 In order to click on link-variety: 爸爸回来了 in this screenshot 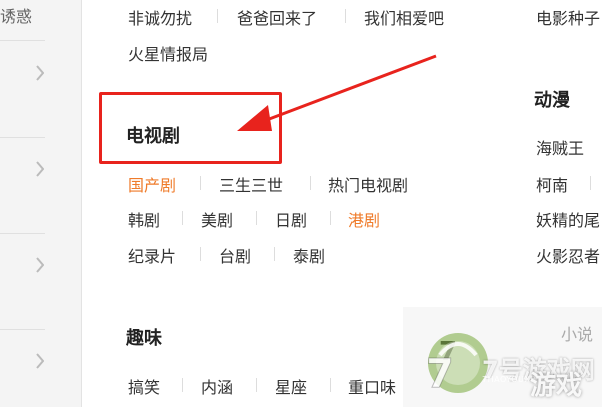, I will do `click(277, 17)`.